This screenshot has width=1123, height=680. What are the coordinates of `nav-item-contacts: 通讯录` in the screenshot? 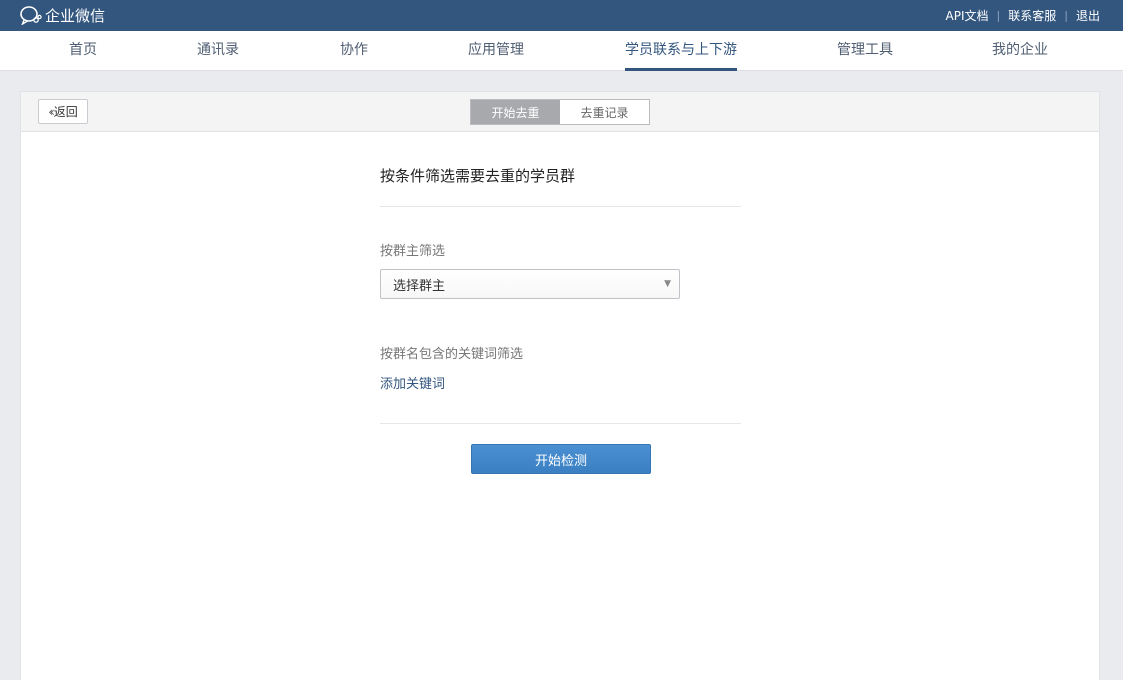 It's located at (218, 51).